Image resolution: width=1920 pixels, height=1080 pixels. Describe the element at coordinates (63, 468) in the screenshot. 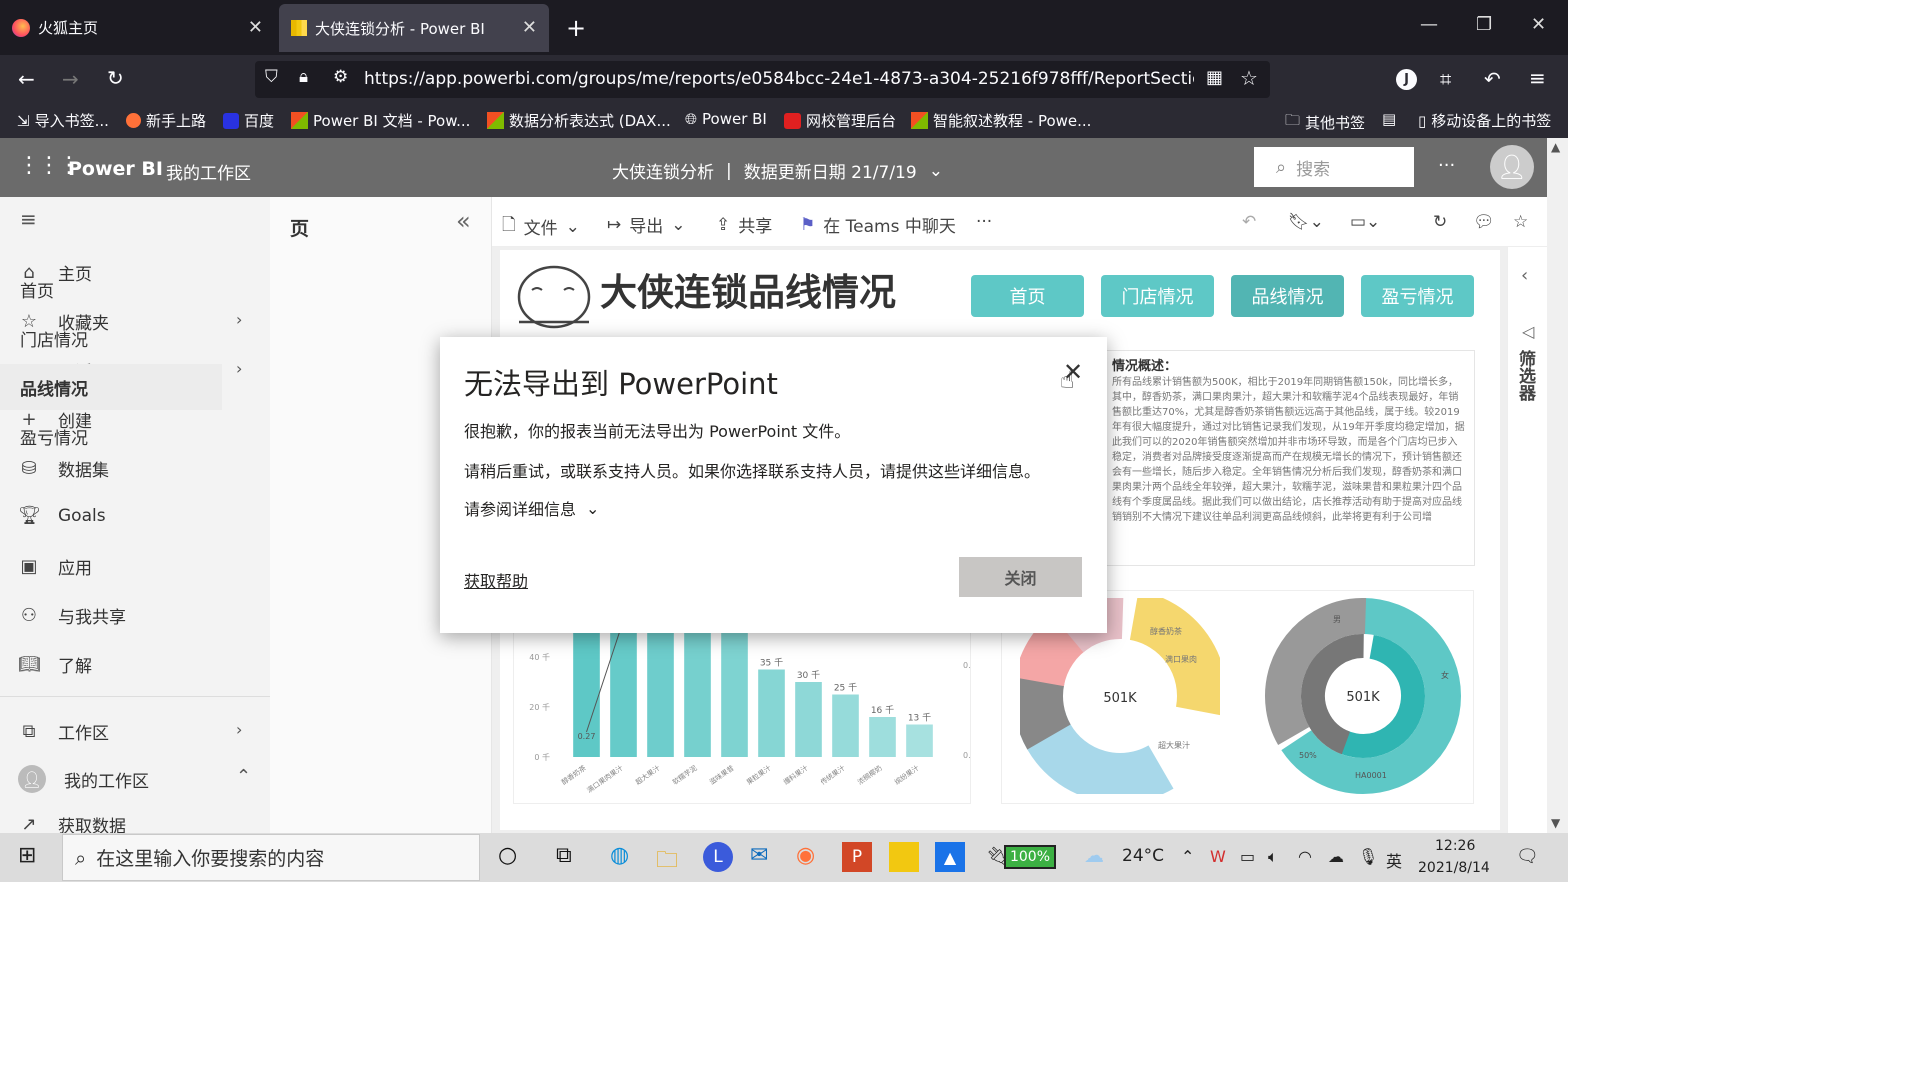

I see `nav-datasets: ⛁ 数据集` at that location.